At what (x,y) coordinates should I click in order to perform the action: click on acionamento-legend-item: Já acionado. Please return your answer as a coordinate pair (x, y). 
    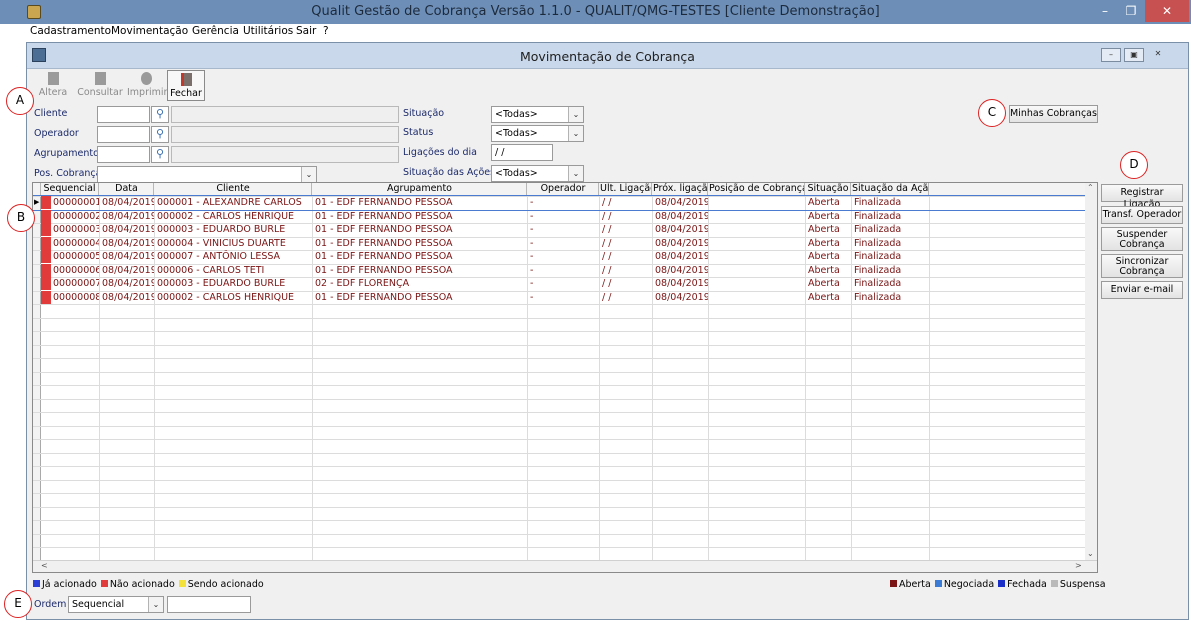
    Looking at the image, I should click on (65, 584).